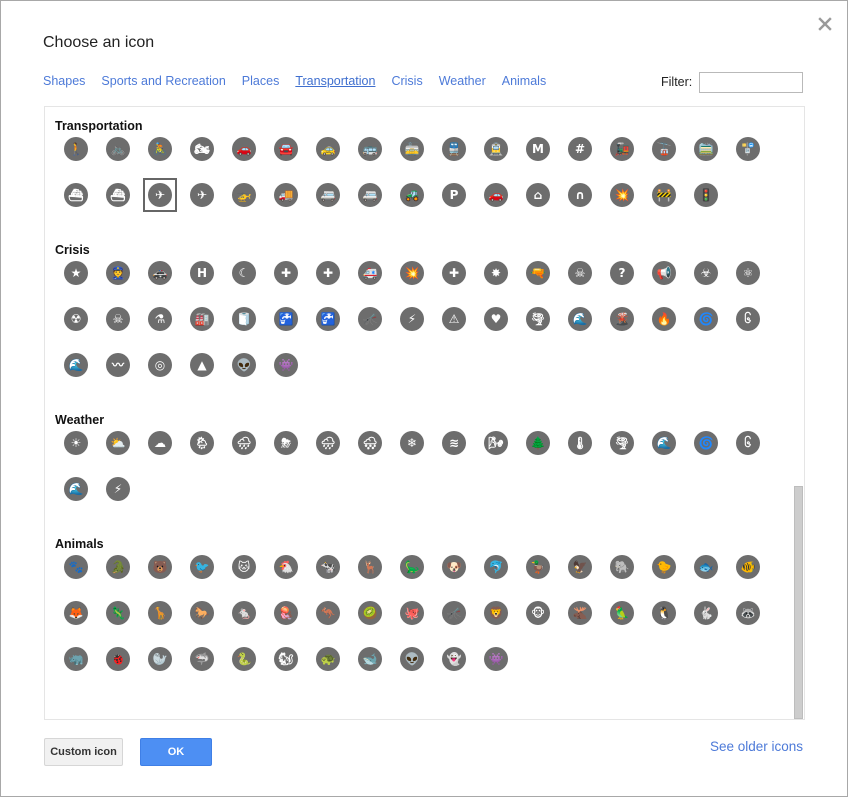 This screenshot has width=848, height=797. I want to click on tab-places: Places, so click(261, 81).